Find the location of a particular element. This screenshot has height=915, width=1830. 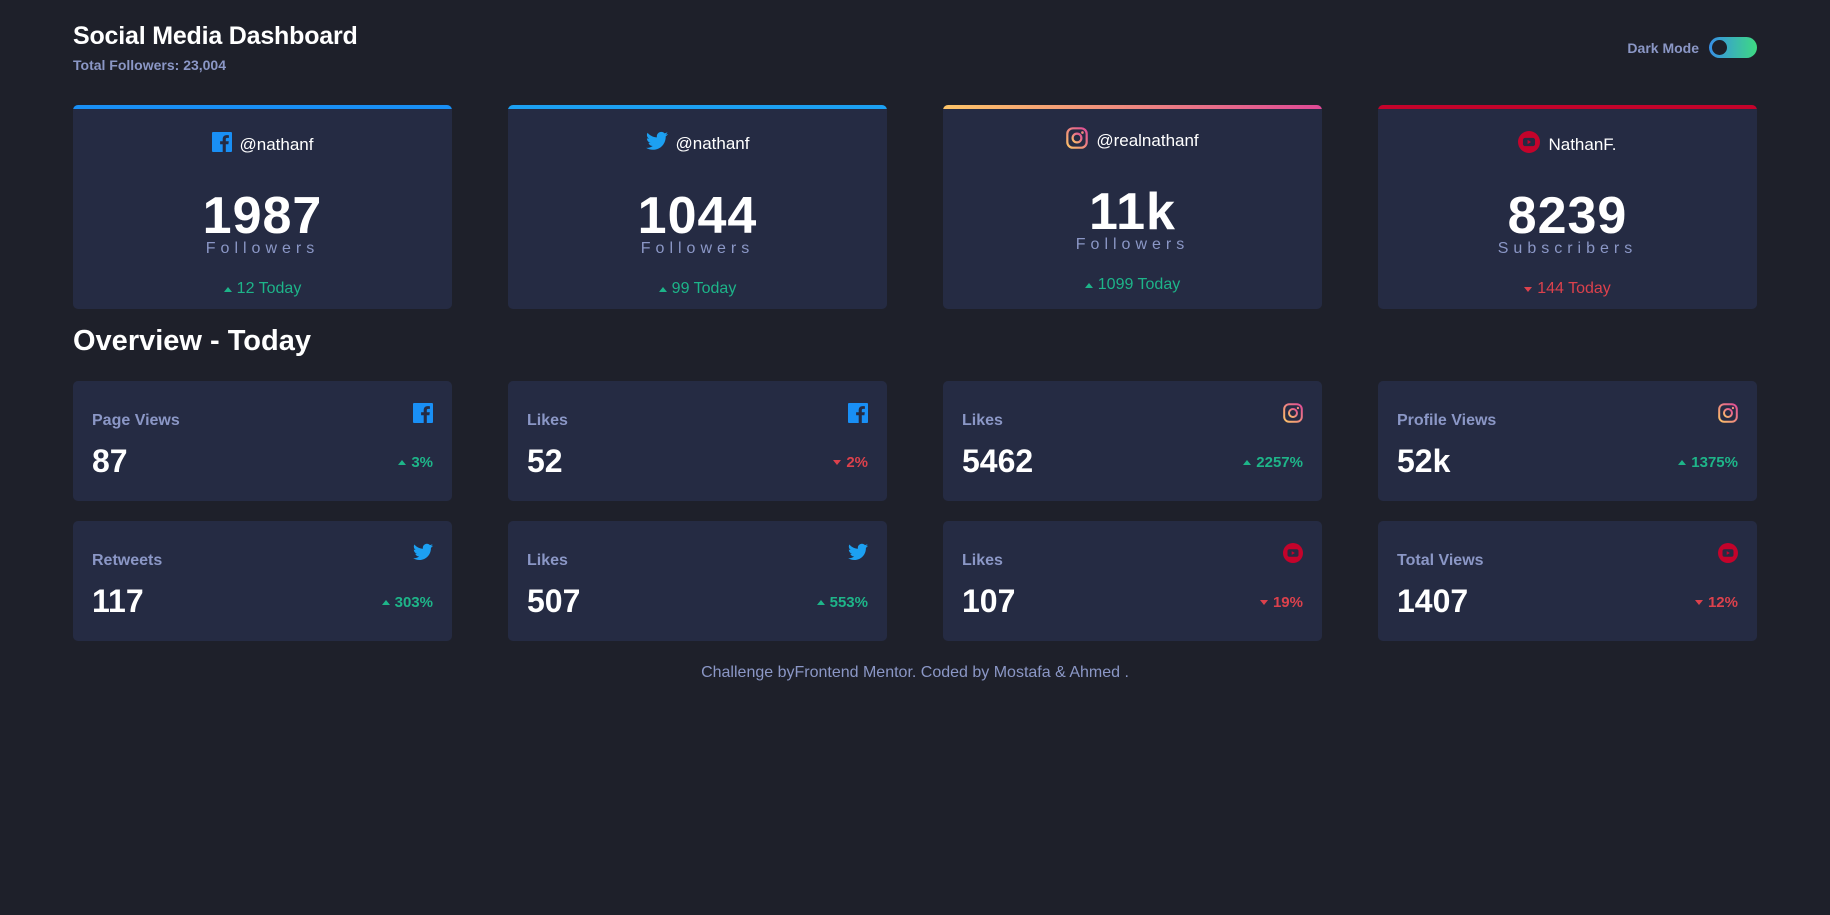

today-change: 144 Today is located at coordinates (1567, 289).